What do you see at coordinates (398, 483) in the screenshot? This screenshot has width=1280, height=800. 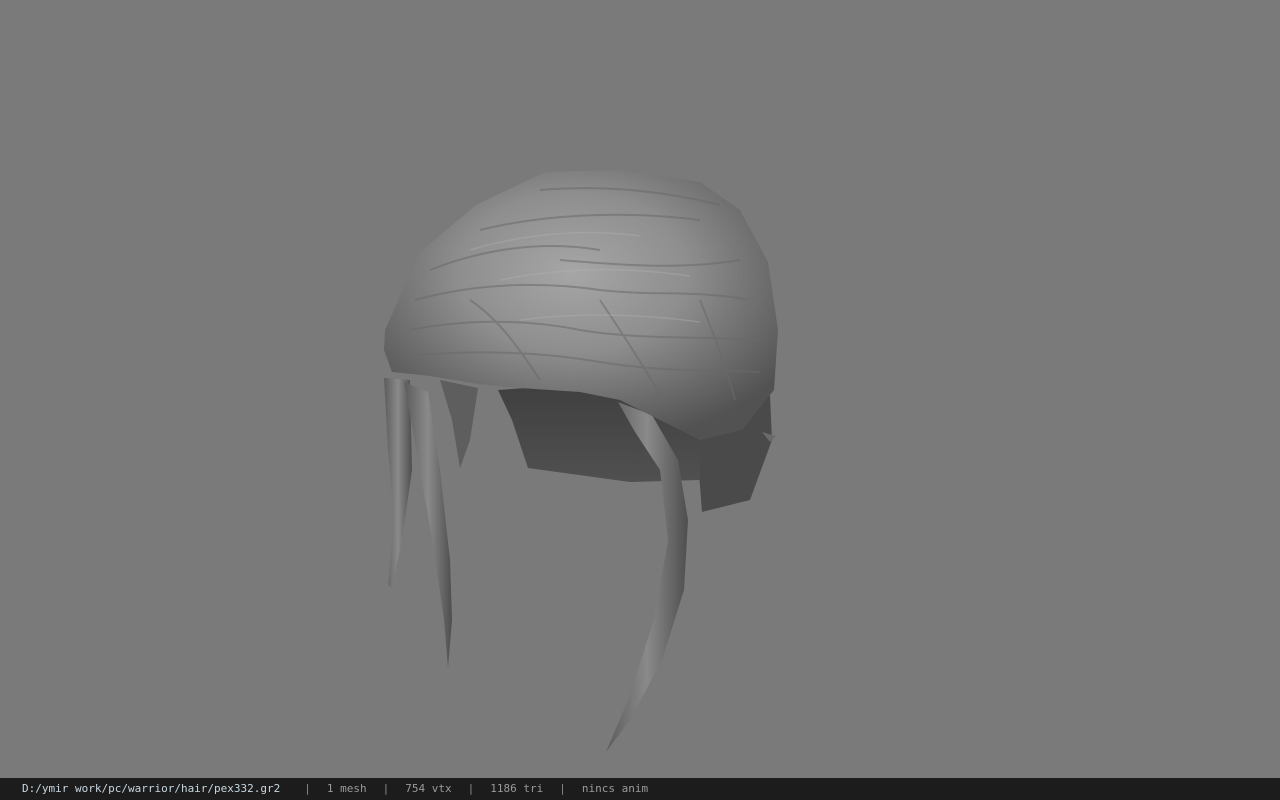 I see `hair-strand-left-outer` at bounding box center [398, 483].